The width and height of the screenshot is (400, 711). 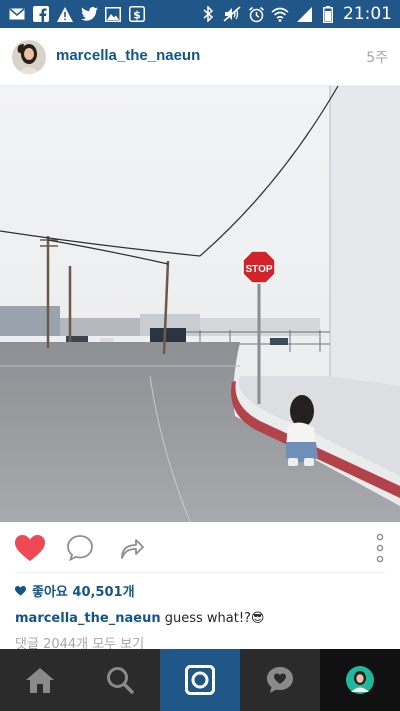 What do you see at coordinates (29, 57) in the screenshot?
I see `avatar` at bounding box center [29, 57].